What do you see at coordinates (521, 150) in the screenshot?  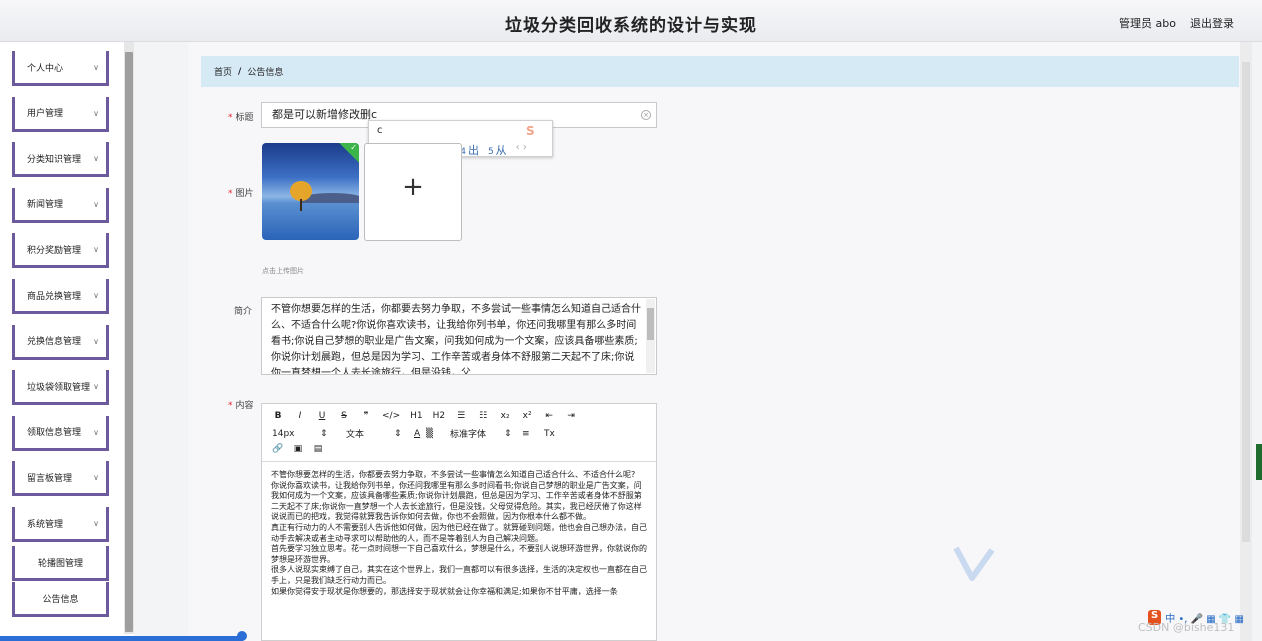 I see `ime-page-nav-icon: ‹ ›` at bounding box center [521, 150].